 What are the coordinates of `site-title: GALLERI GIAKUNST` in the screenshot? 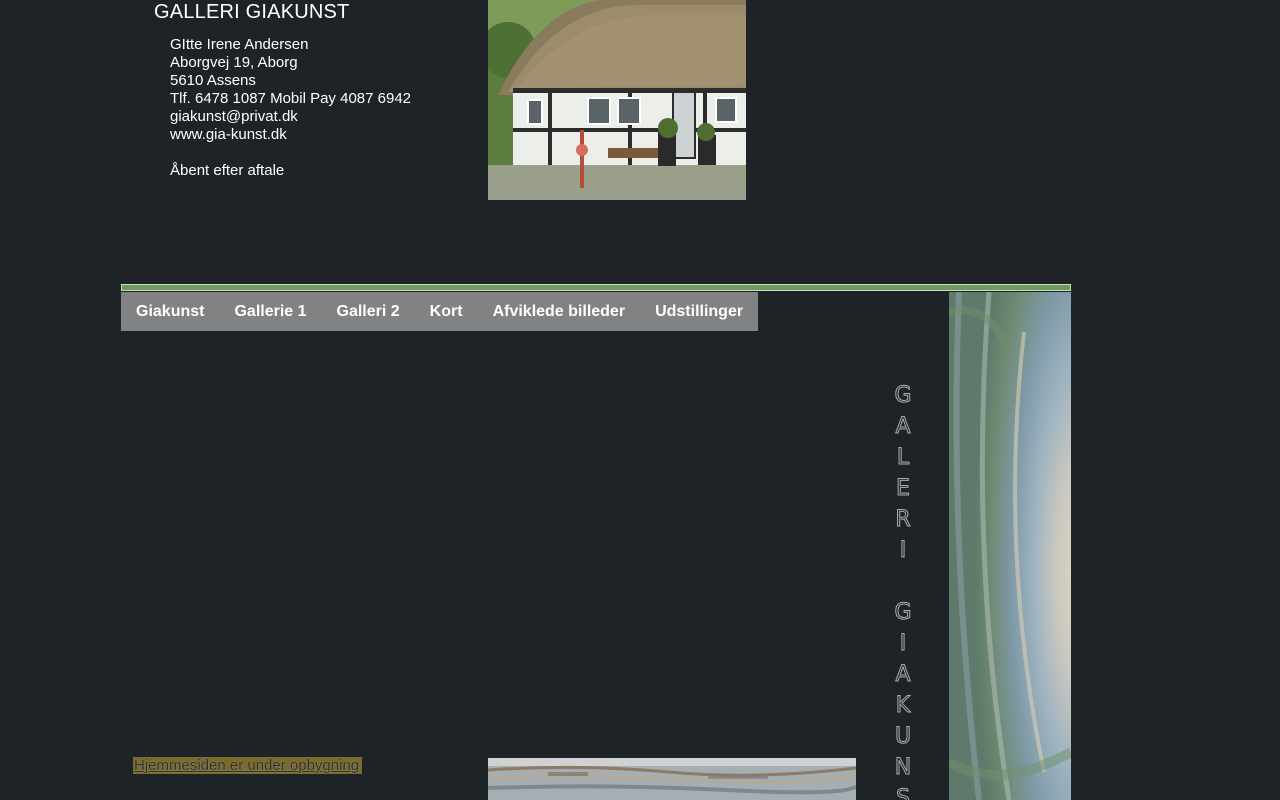 It's located at (252, 12).